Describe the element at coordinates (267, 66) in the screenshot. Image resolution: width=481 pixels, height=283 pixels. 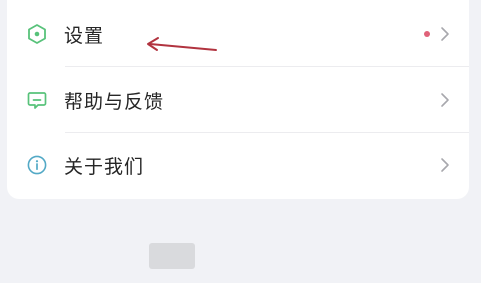
I see `divider` at that location.